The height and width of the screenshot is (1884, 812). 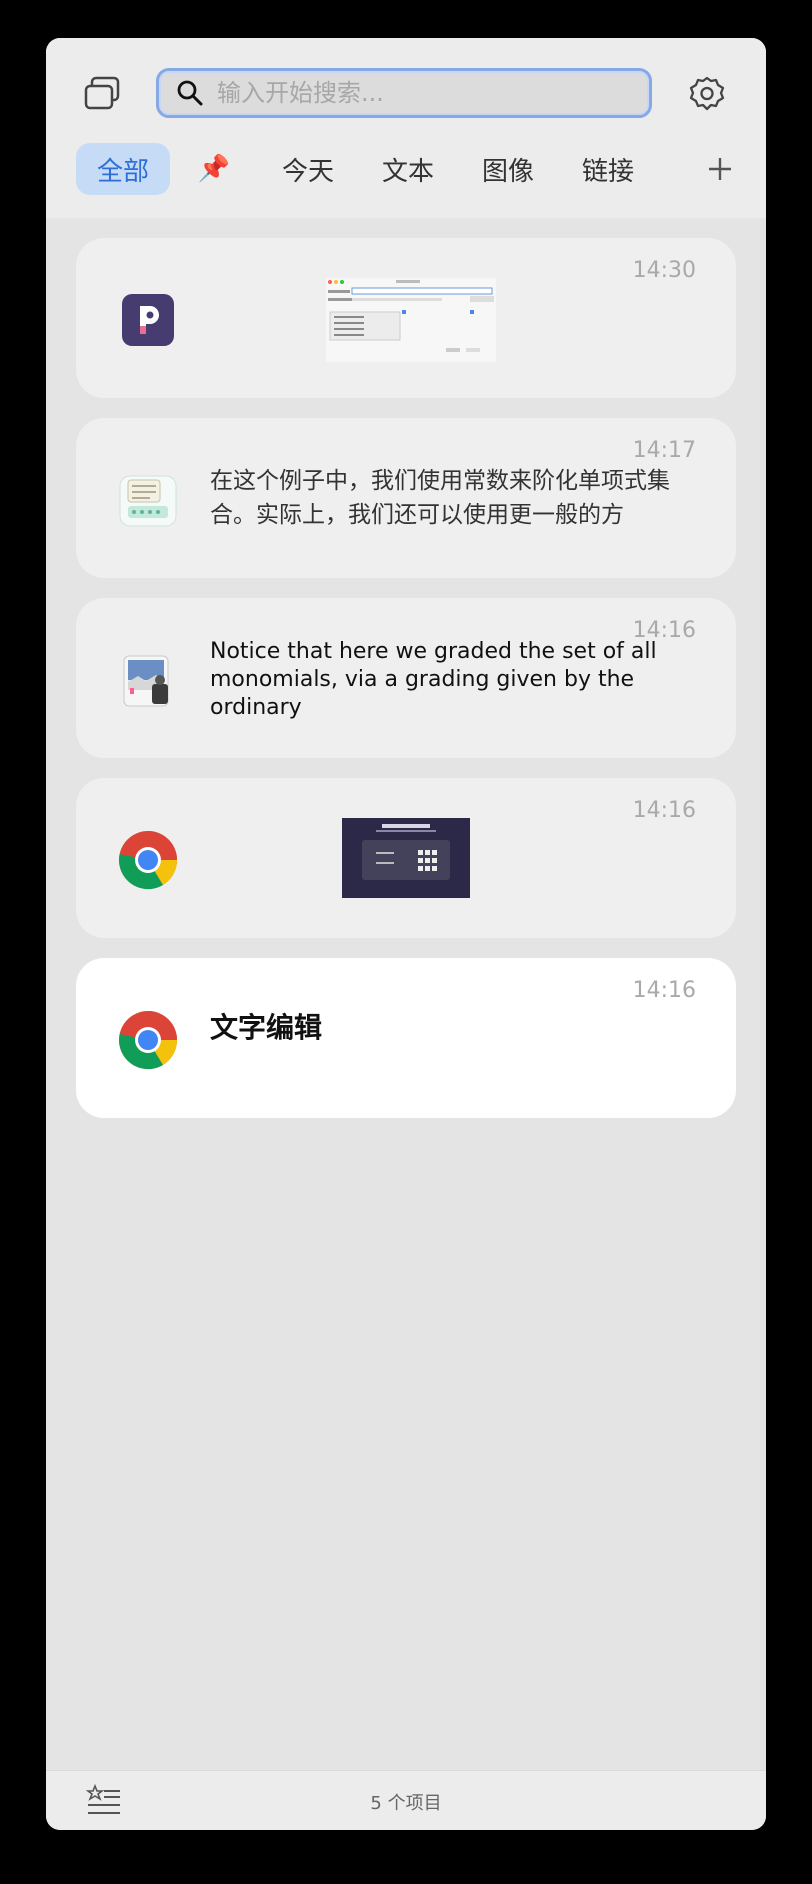 What do you see at coordinates (417, 93) in the screenshot?
I see `search-input` at bounding box center [417, 93].